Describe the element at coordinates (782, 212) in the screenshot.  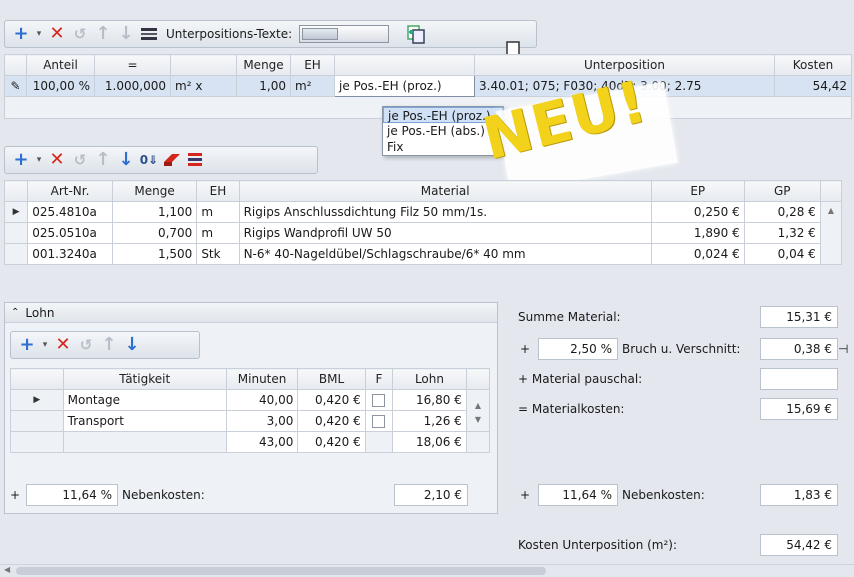
I see `cell-gp: 0,28 €` at that location.